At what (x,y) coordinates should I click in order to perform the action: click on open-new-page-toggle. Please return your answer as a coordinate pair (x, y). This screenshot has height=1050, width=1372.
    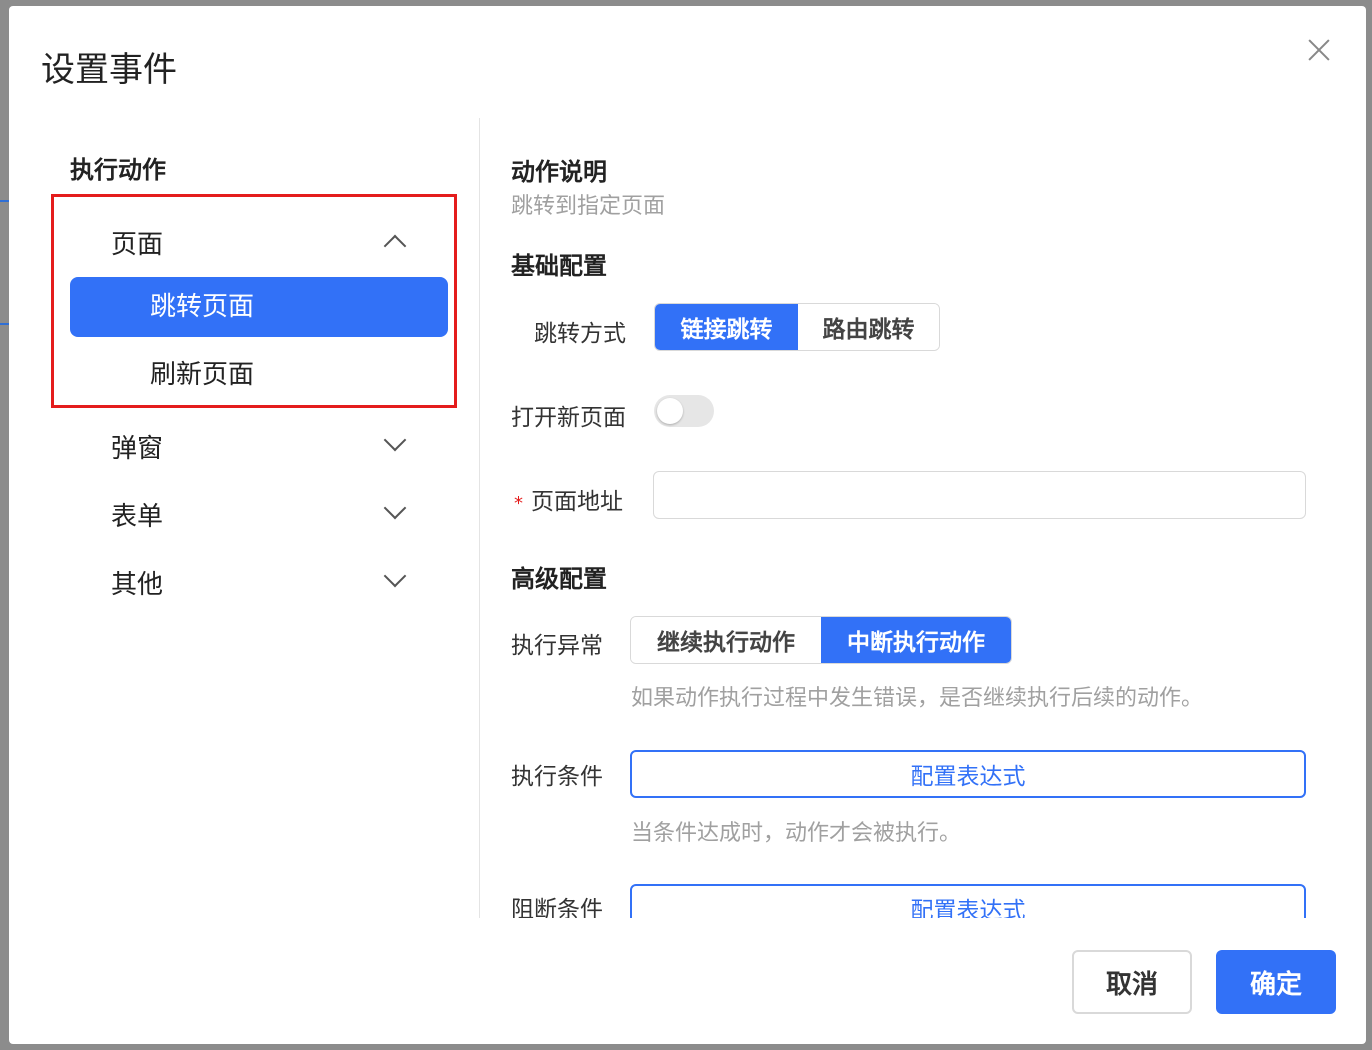
    Looking at the image, I should click on (684, 411).